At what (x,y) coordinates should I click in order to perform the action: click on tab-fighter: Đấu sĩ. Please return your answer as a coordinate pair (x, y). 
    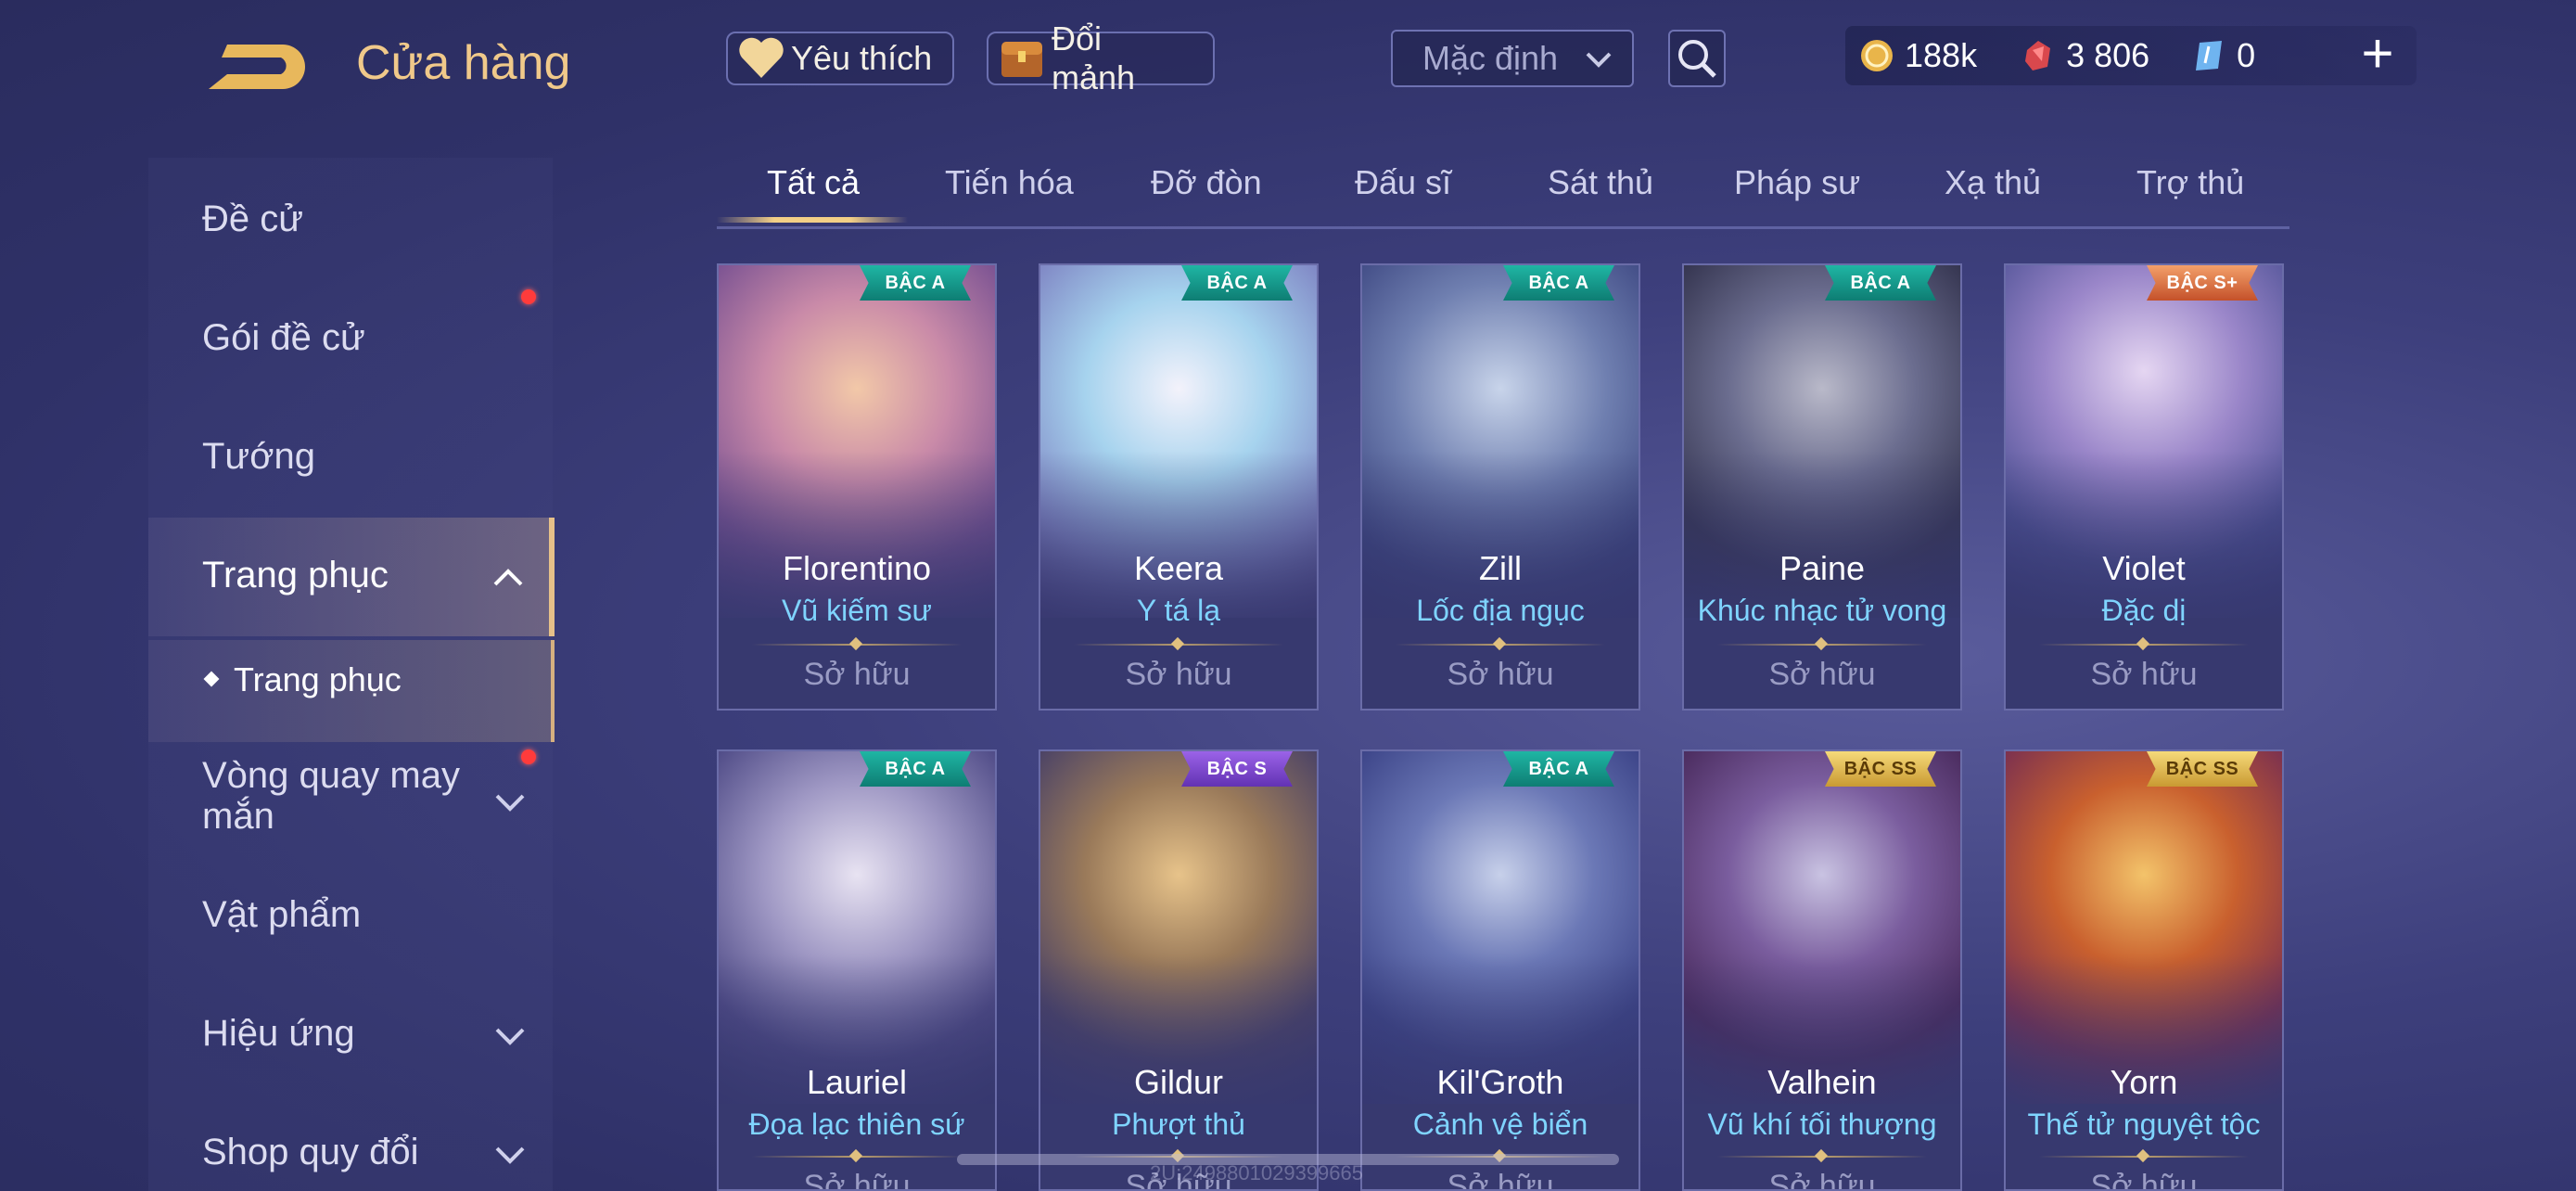
    Looking at the image, I should click on (1403, 183).